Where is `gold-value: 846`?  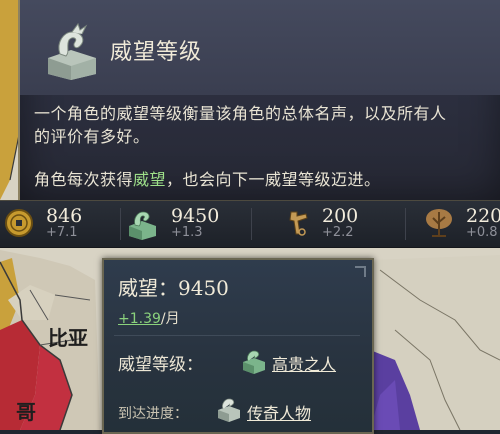
gold-value: 846 is located at coordinates (64, 216).